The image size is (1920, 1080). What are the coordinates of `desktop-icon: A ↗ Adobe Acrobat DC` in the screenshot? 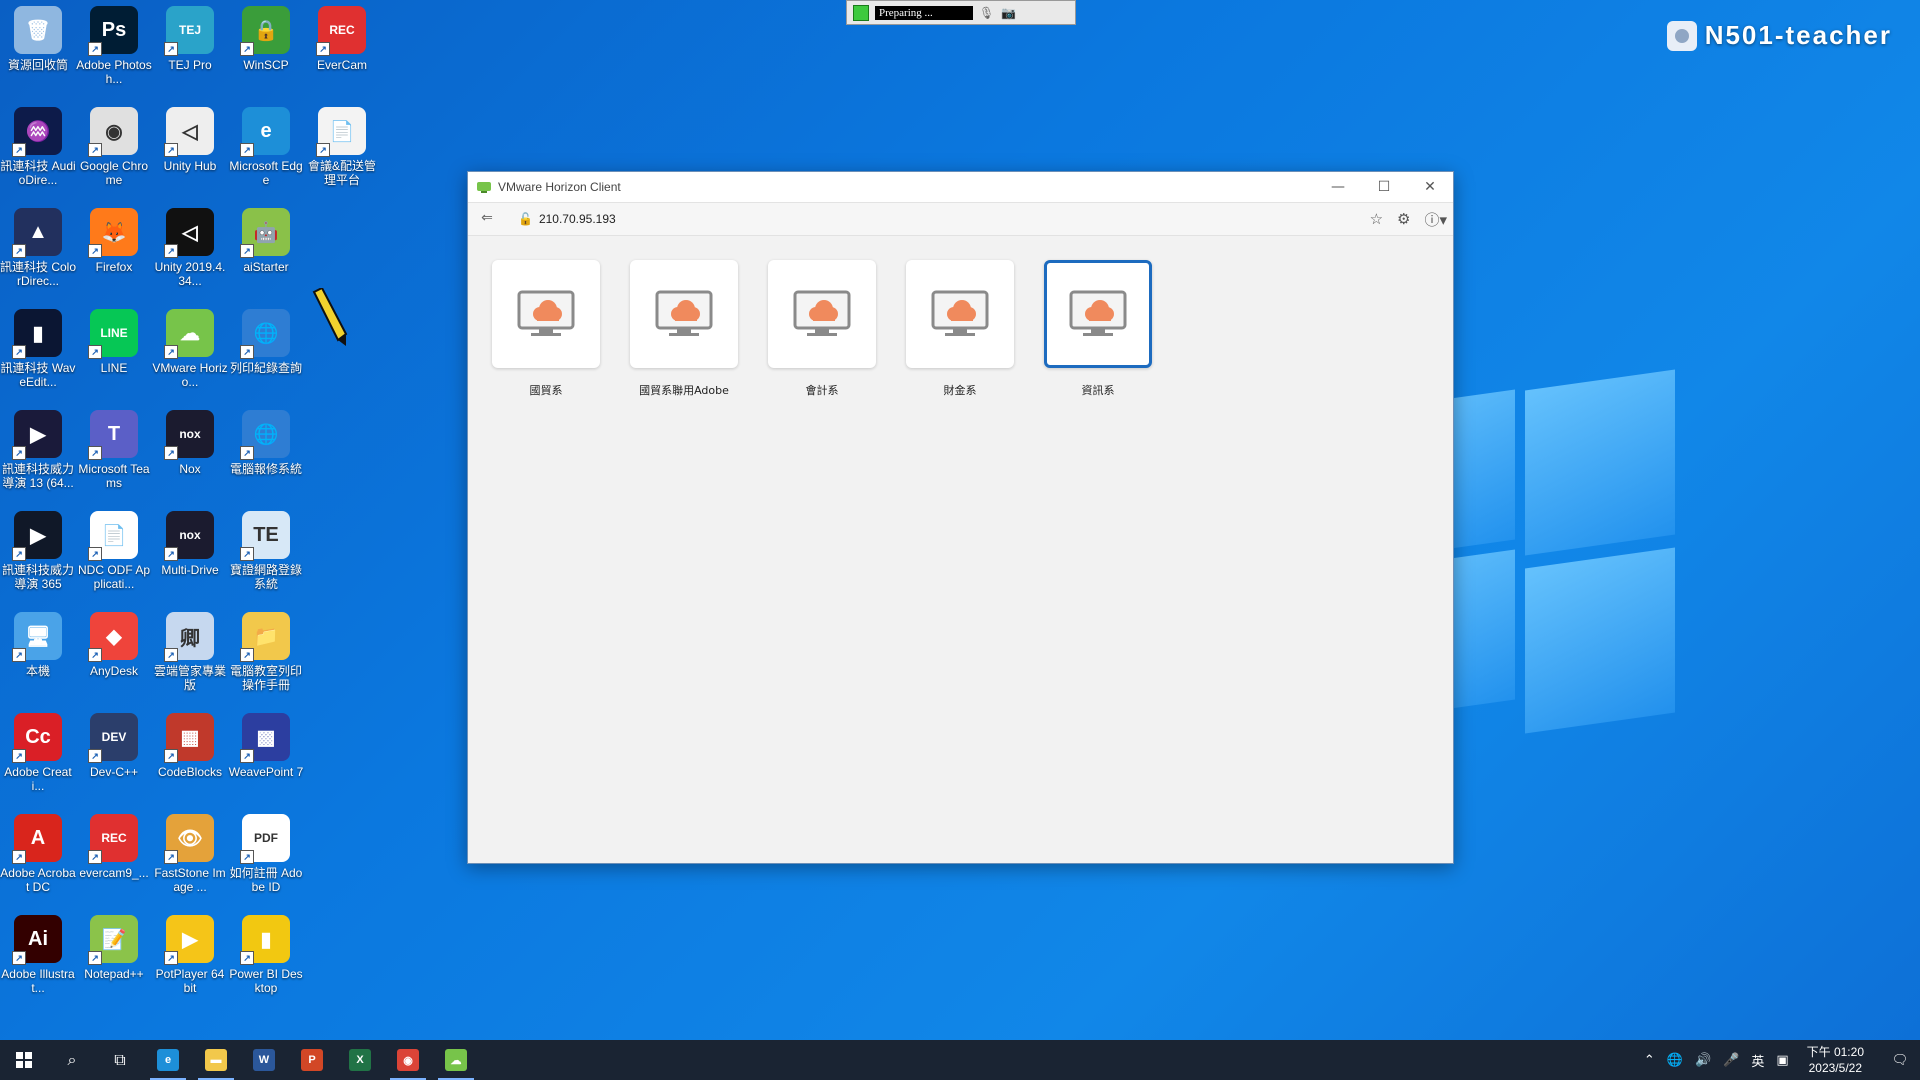 It's located at (38, 851).